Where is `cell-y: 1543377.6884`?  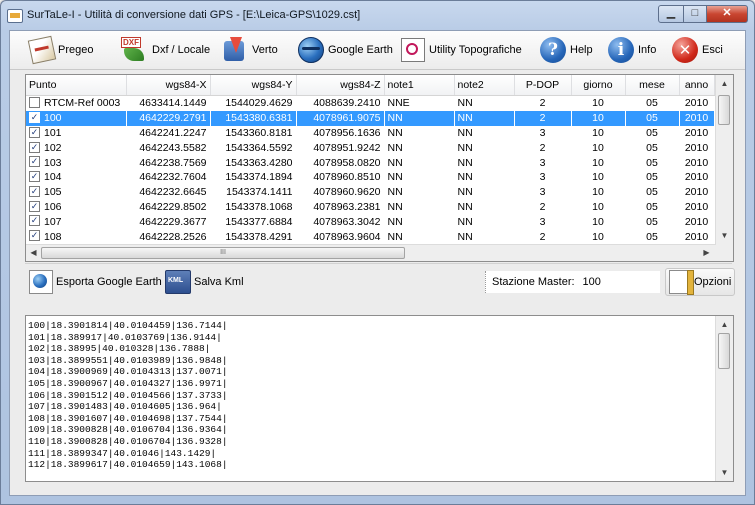
cell-y: 1543377.6884 is located at coordinates (253, 221).